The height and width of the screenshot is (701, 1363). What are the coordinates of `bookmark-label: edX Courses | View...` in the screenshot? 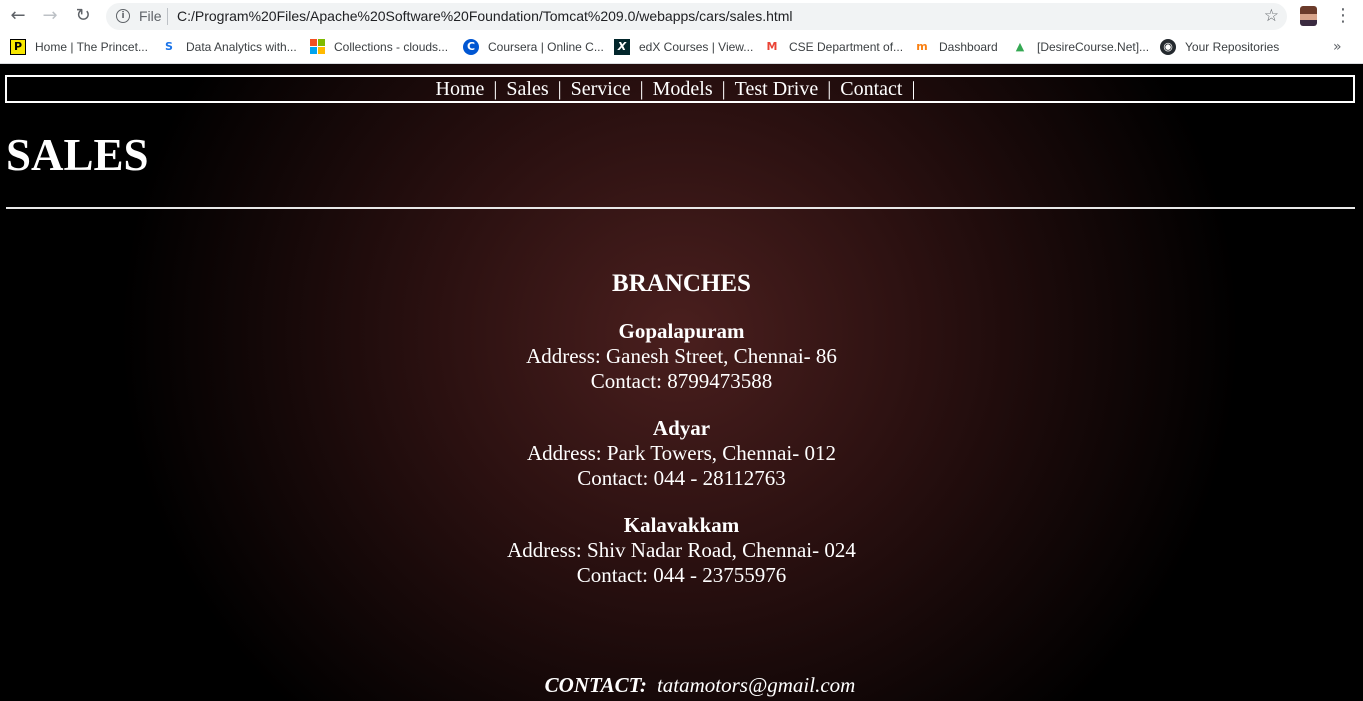 It's located at (696, 47).